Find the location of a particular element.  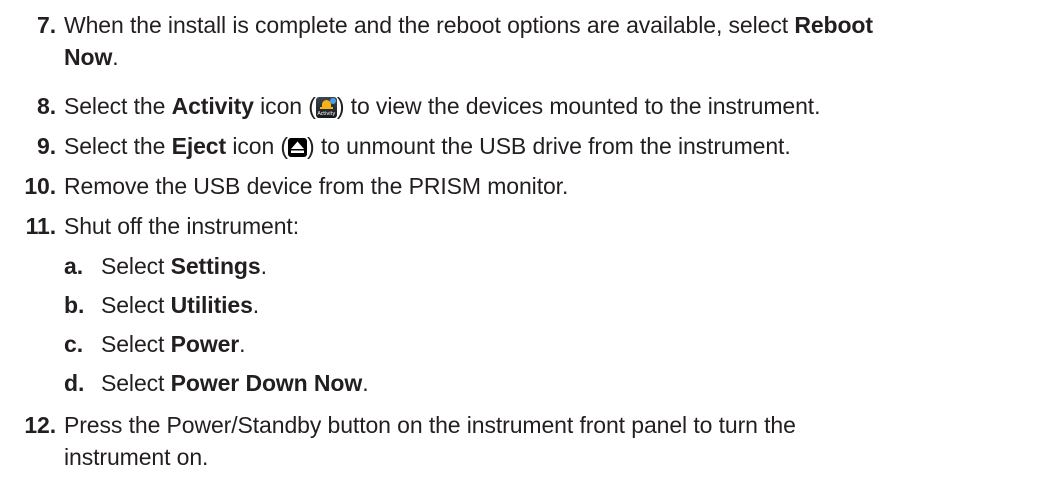

step-7-bold: Reboot is located at coordinates (833, 25).